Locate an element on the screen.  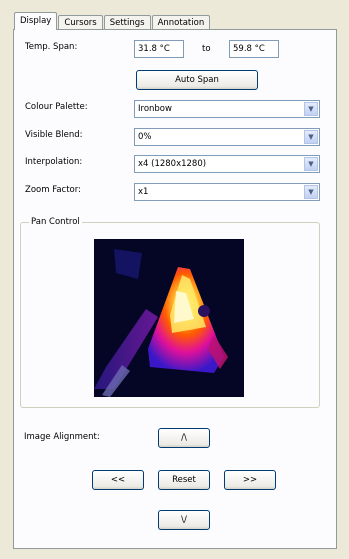
interpolation-label: Interpolation: is located at coordinates (54, 162).